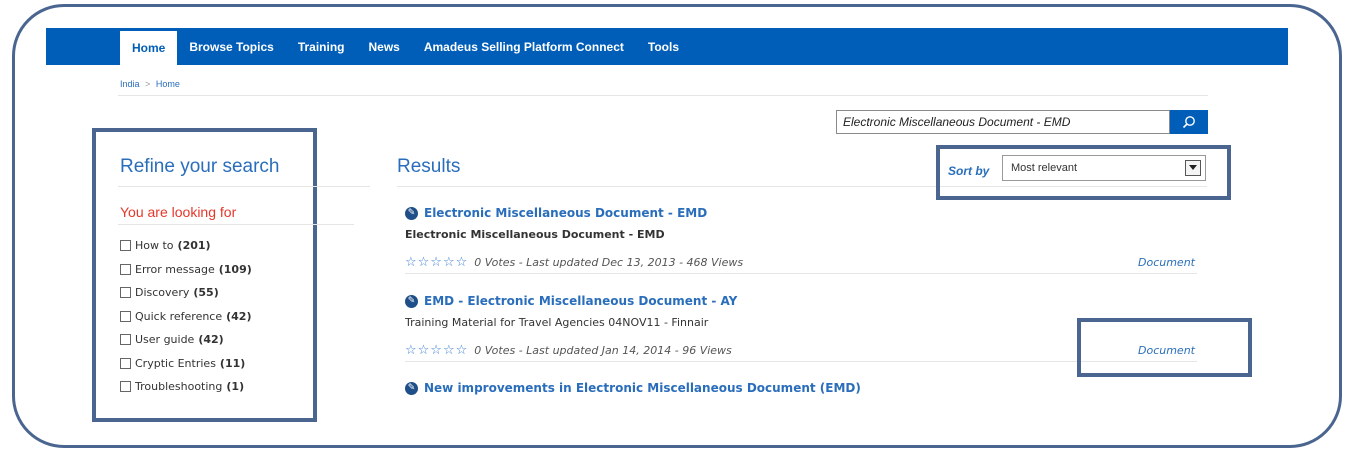 This screenshot has height=452, width=1351. What do you see at coordinates (565, 213) in the screenshot?
I see `result-title-link: Electronic Miscellaneous Document - EMD` at bounding box center [565, 213].